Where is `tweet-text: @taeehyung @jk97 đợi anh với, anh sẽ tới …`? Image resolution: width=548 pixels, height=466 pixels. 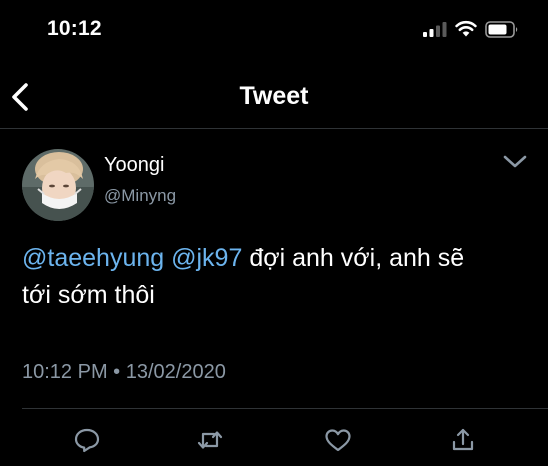 tweet-text: @taeehyung @jk97 đợi anh với, anh sẽ tới … is located at coordinates (277, 277).